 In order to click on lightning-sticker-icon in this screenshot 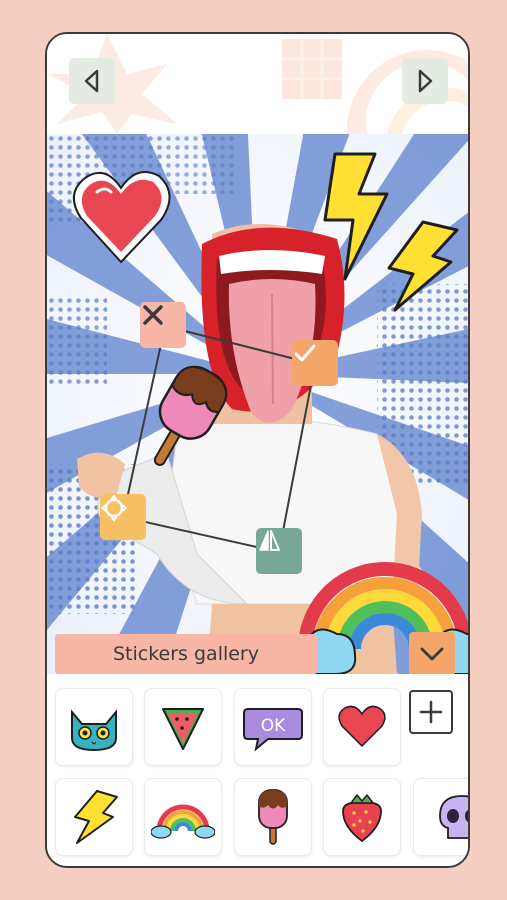, I will do `click(96, 817)`.